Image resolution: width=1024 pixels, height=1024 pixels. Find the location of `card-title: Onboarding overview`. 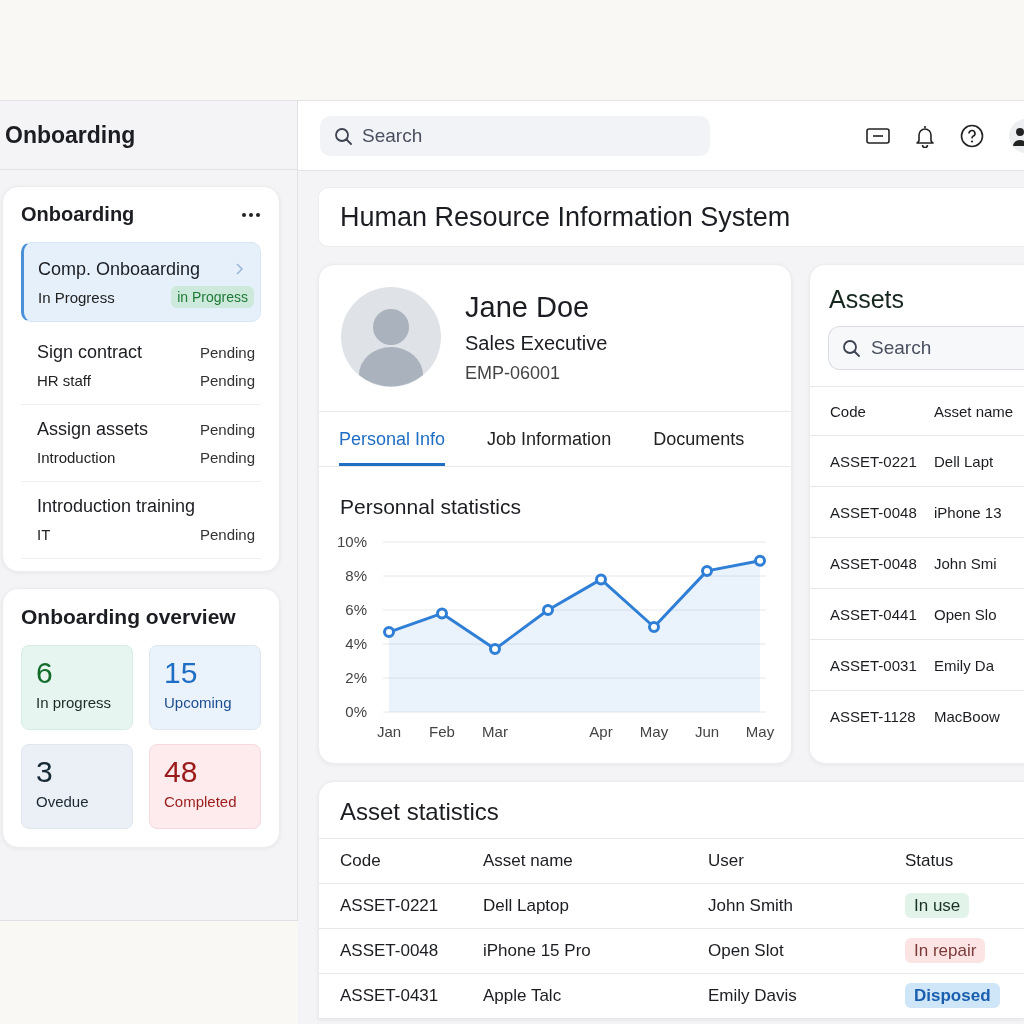

card-title: Onboarding overview is located at coordinates (129, 617).